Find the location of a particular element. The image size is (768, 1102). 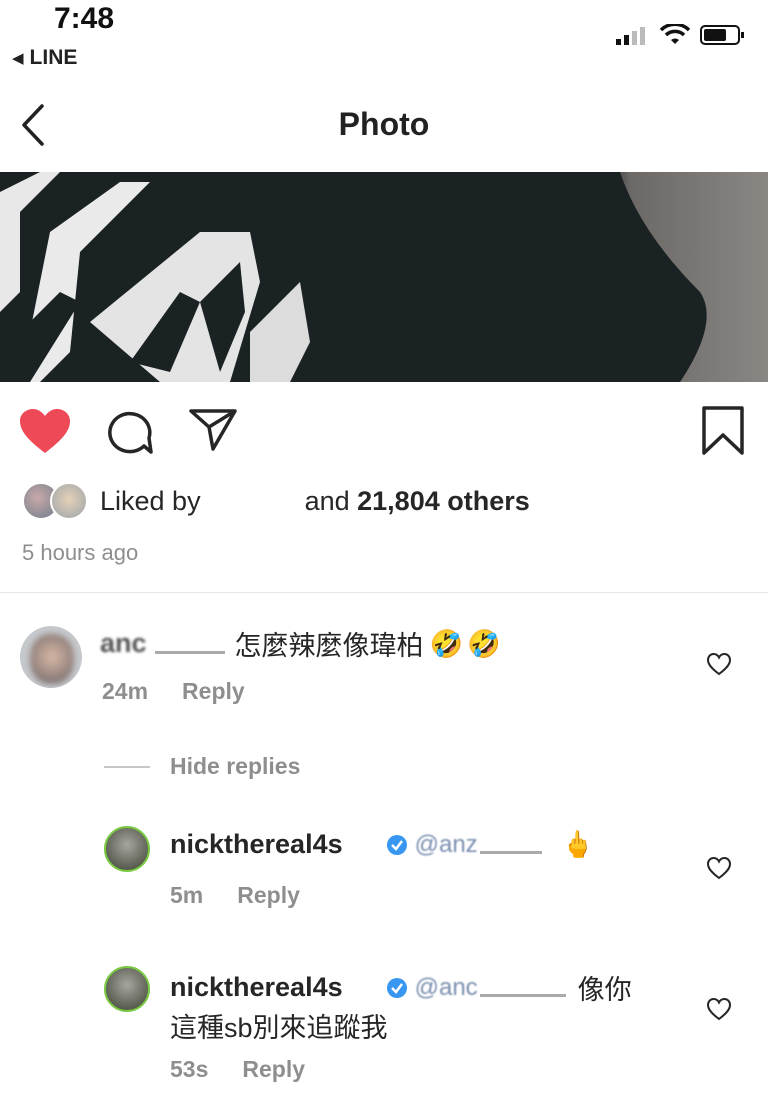

signal-icon is located at coordinates (630, 36).